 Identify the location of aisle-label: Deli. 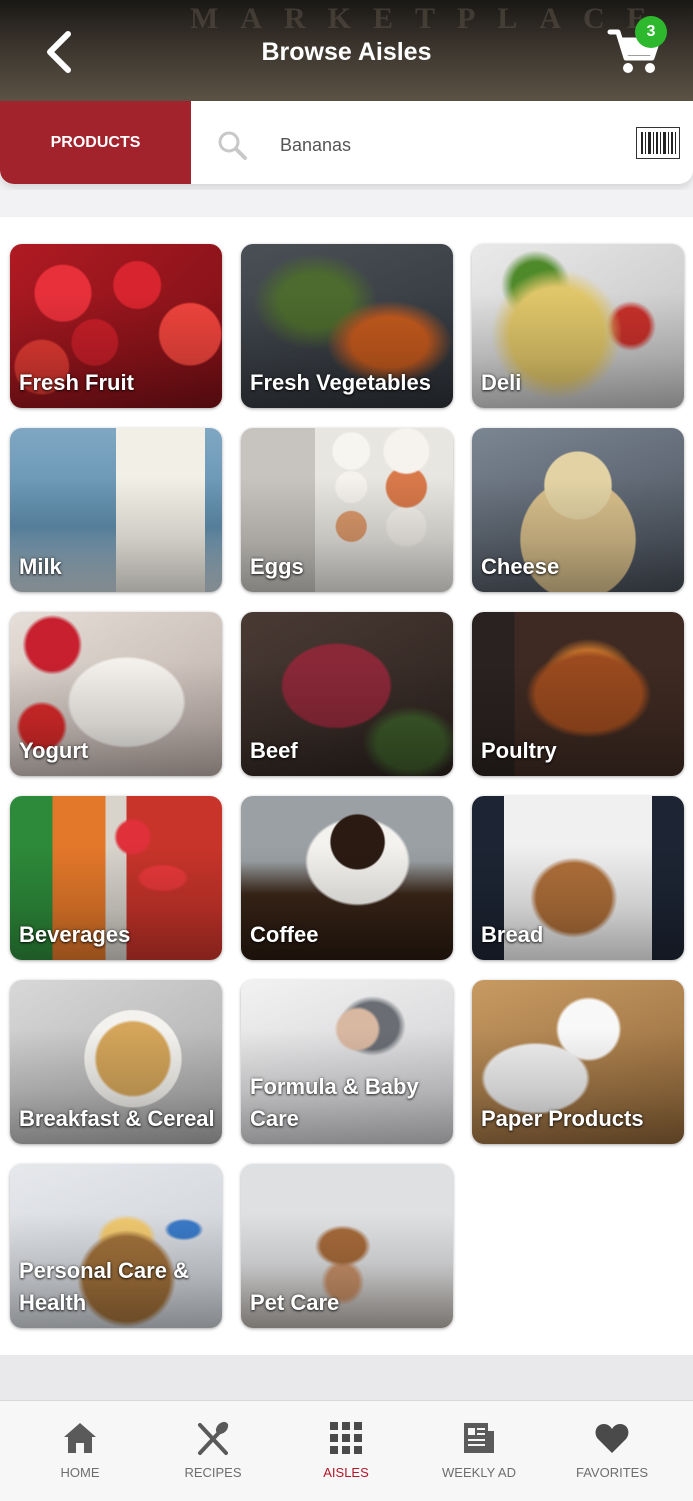
(501, 382).